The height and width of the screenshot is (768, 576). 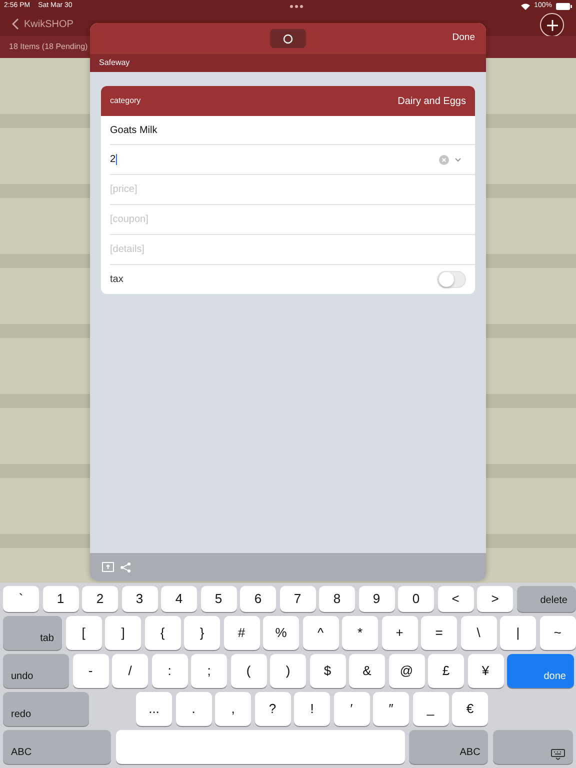 I want to click on plus-icon, so click(x=552, y=25).